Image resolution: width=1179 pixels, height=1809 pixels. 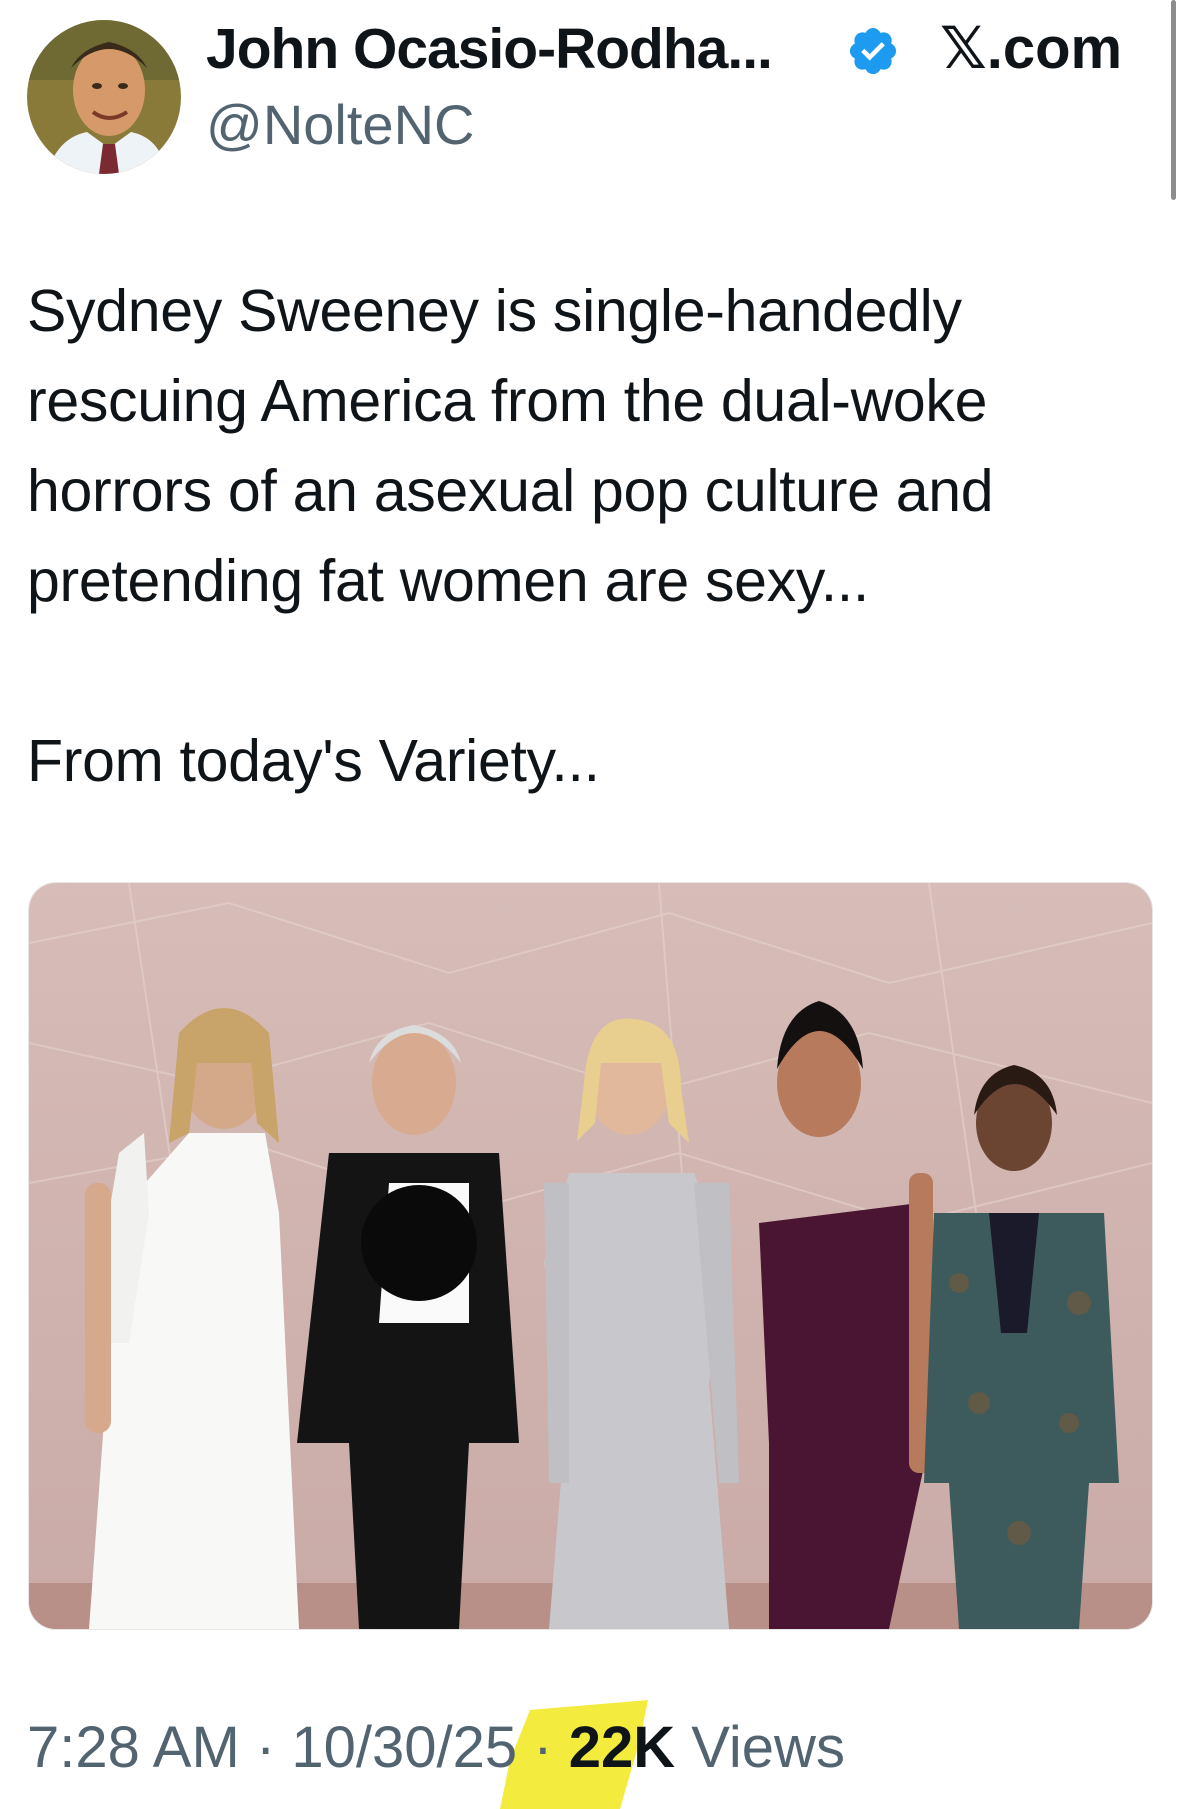 I want to click on scrollbar, so click(x=1173, y=100).